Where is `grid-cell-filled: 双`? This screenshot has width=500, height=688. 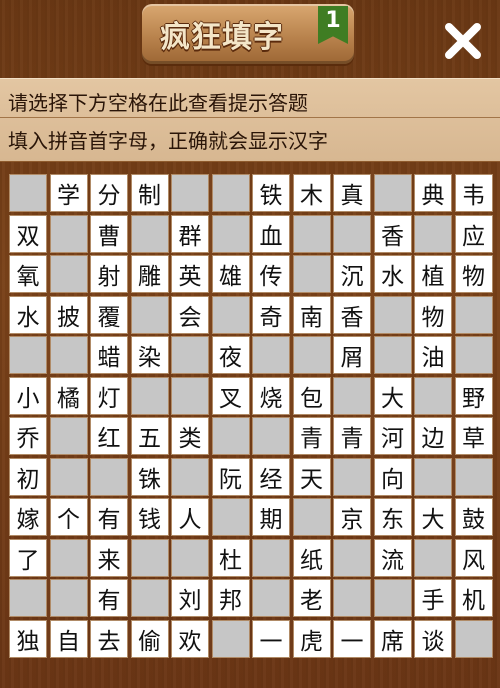
grid-cell-filled: 双 is located at coordinates (28, 233).